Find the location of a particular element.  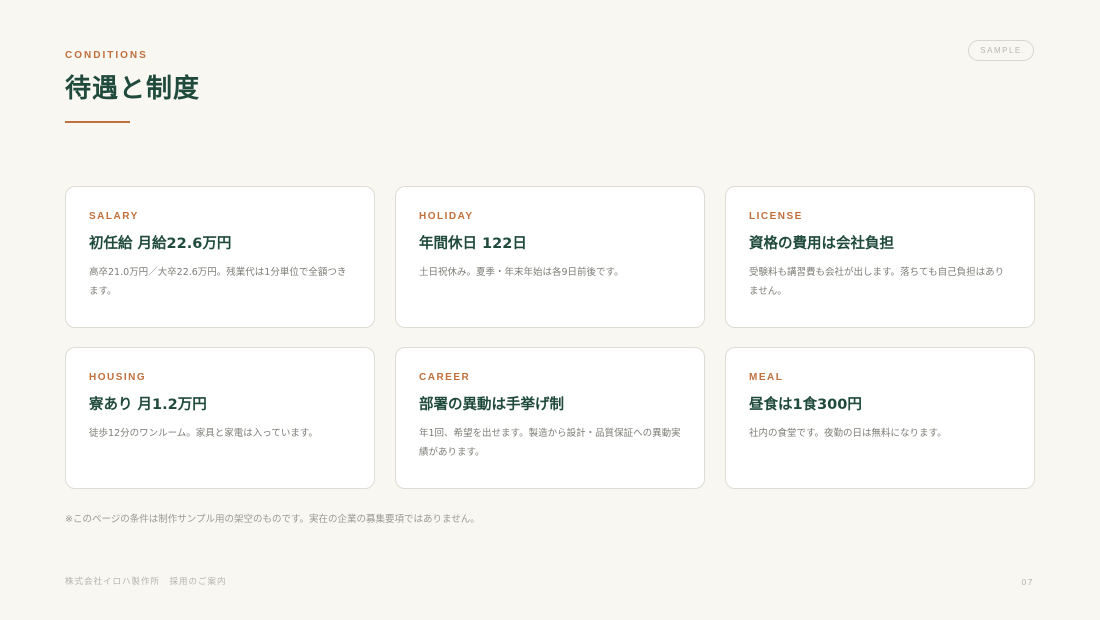

card-label: SALARY is located at coordinates (114, 216).